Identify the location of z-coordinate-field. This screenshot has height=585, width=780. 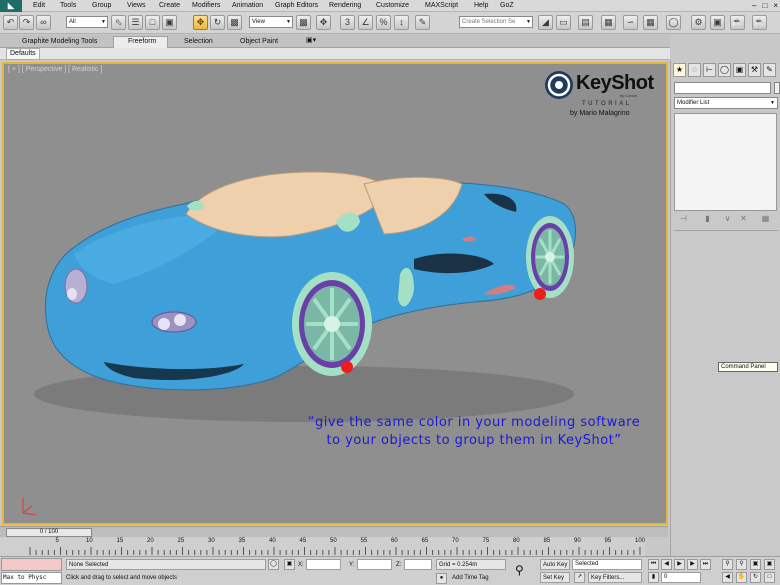
(418, 564).